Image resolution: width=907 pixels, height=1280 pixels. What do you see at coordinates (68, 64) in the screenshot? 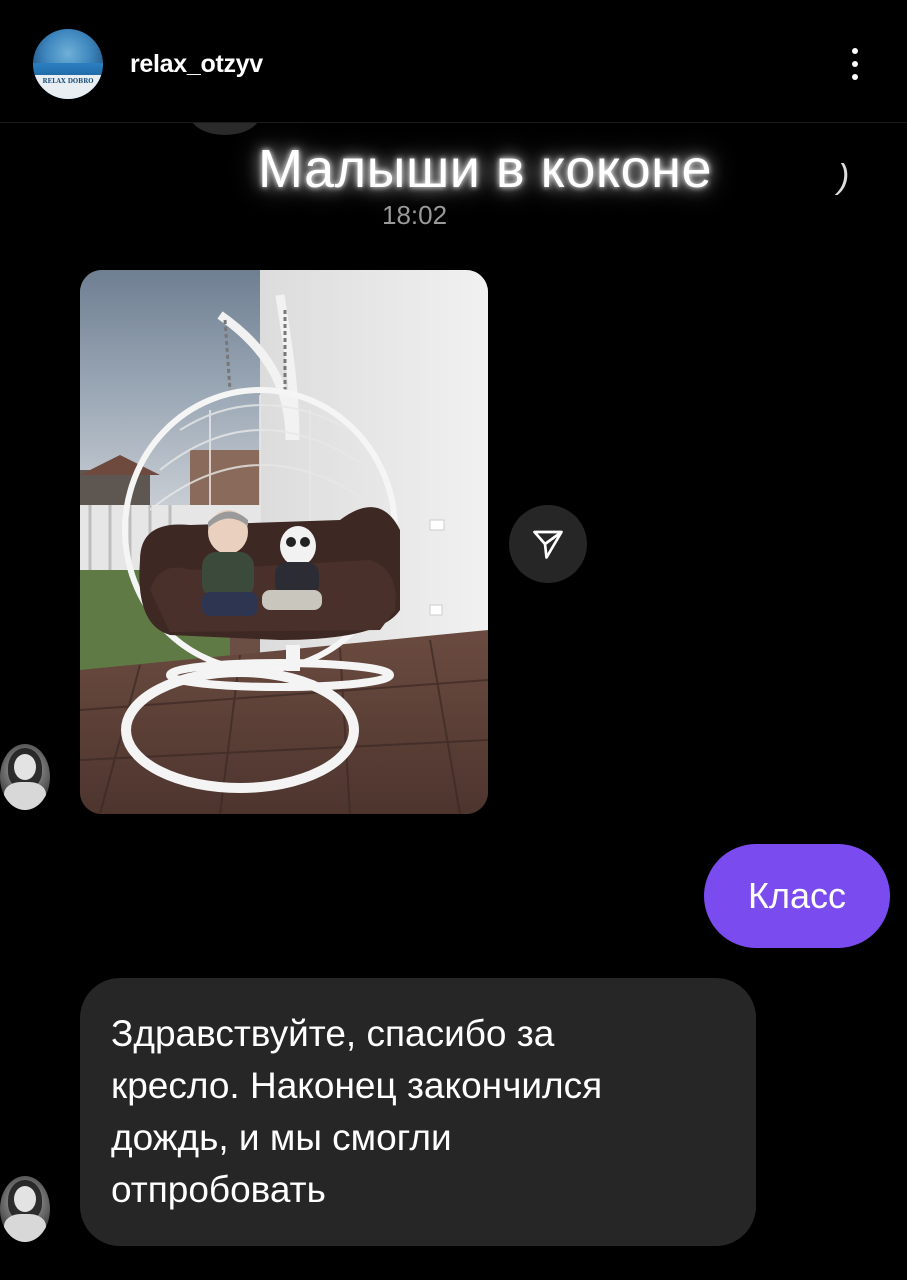
I see `profile-avatar: RELAX DOBRO` at bounding box center [68, 64].